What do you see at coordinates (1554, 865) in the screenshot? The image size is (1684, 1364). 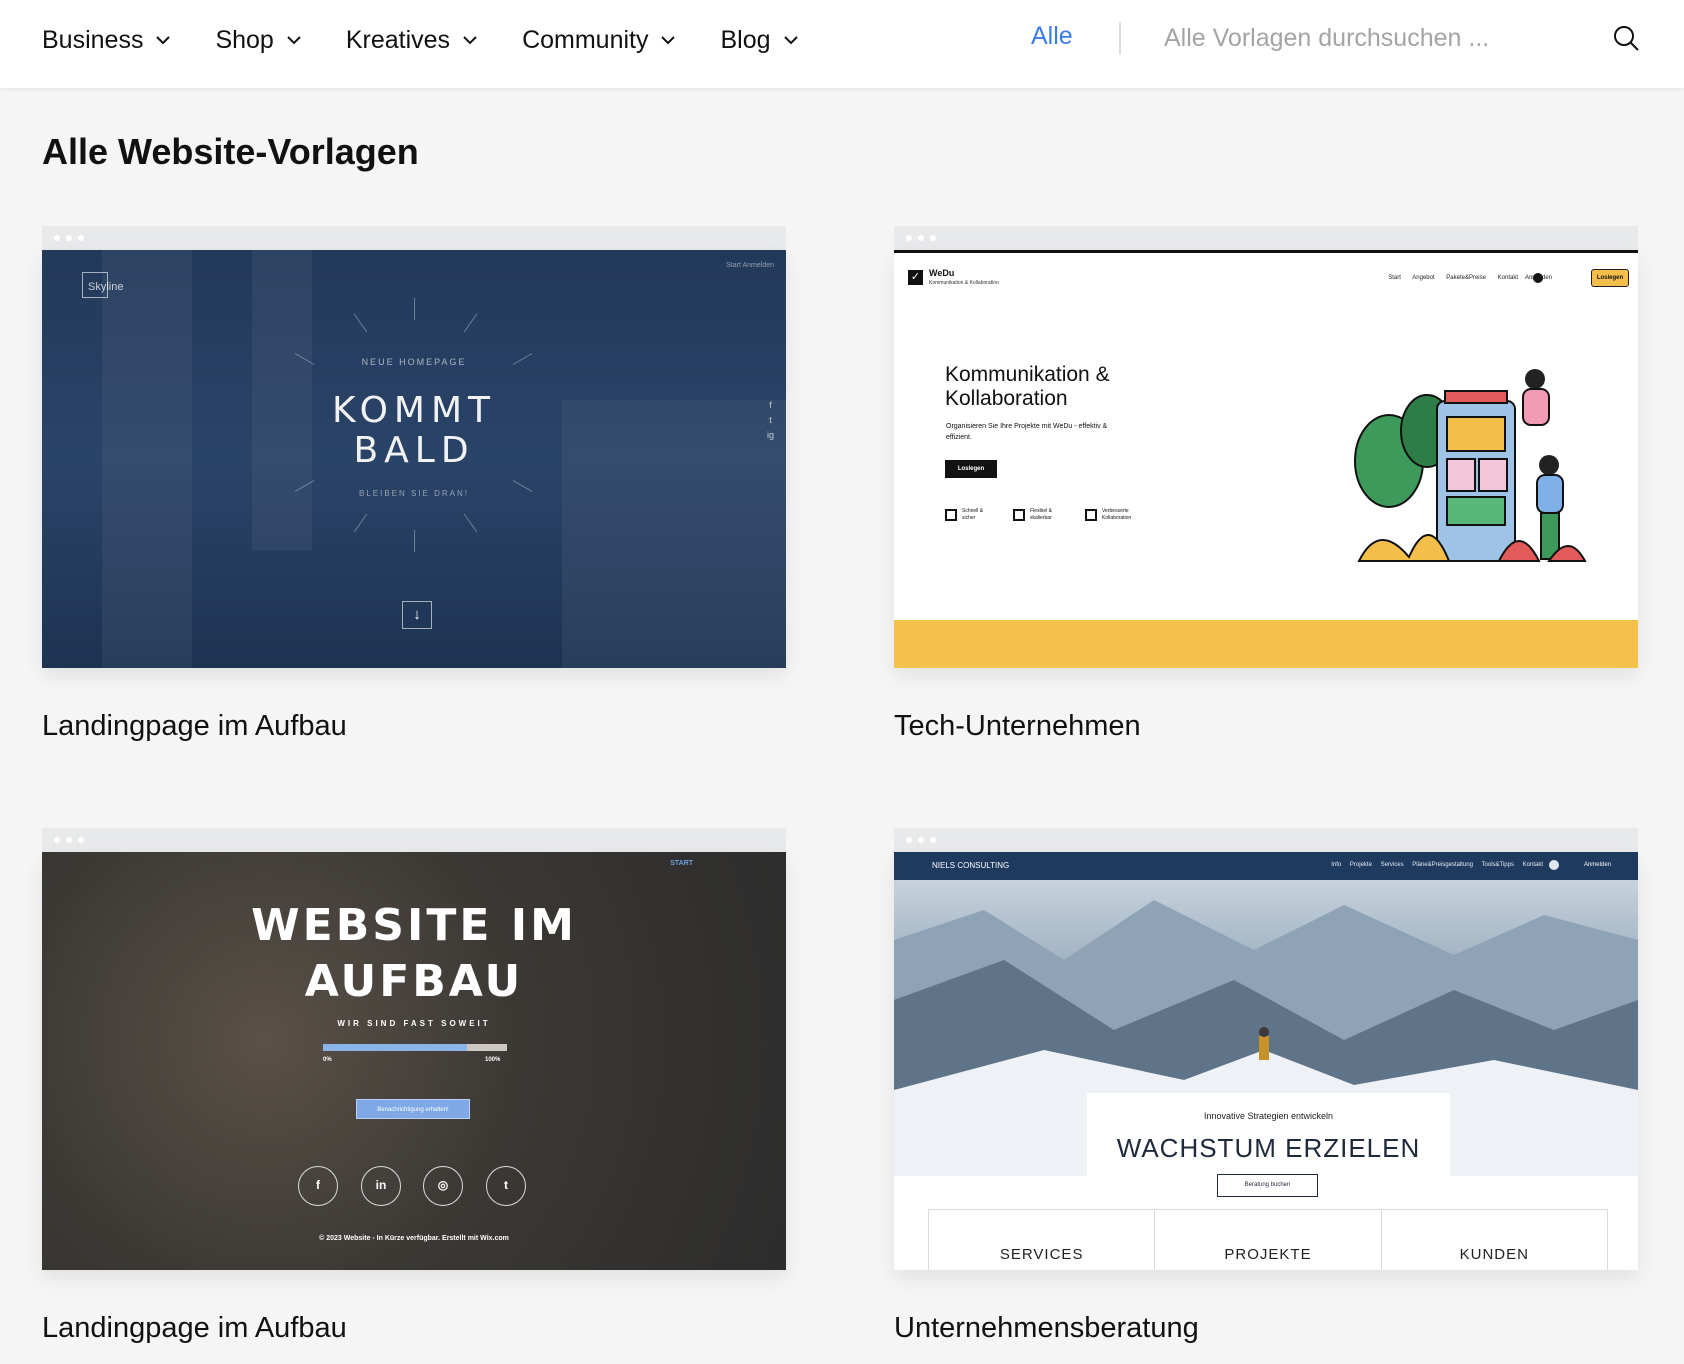 I see `user-icon` at bounding box center [1554, 865].